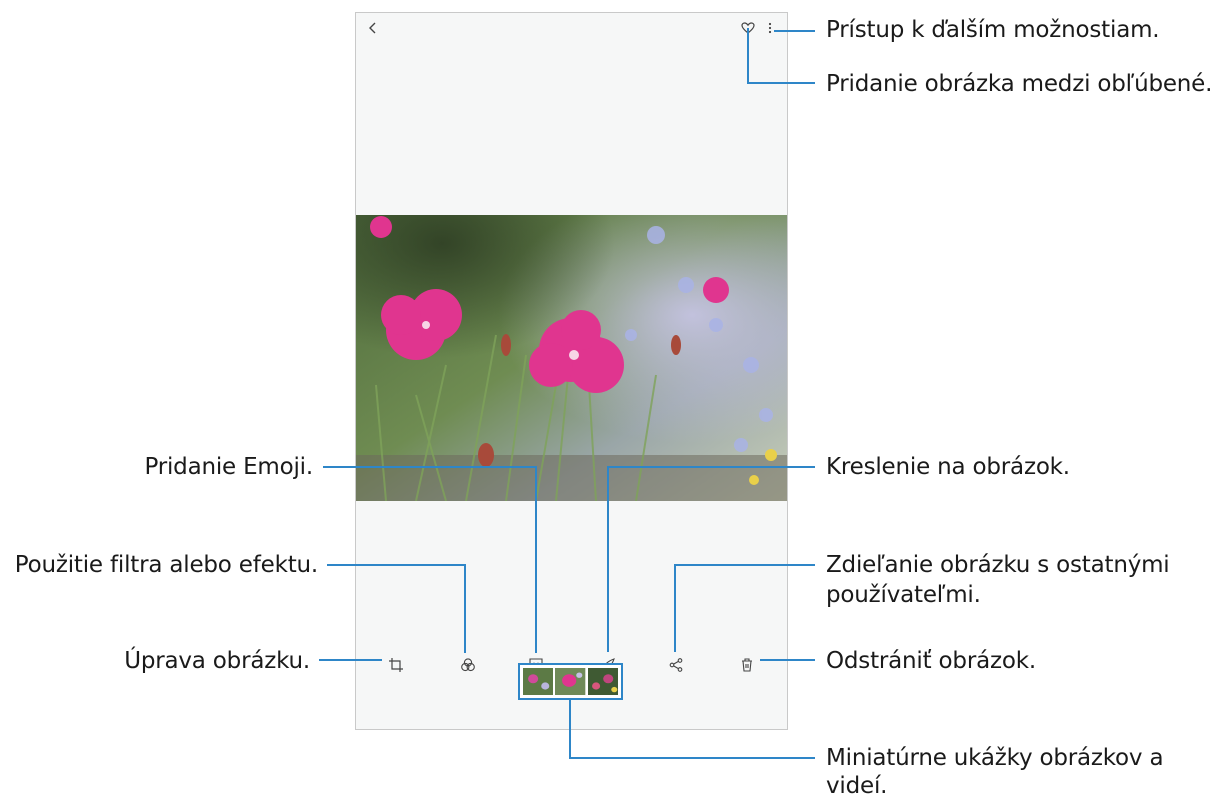 This screenshot has width=1217, height=800. What do you see at coordinates (857, 786) in the screenshot?
I see `callout-thumbnails-line2: videí.` at bounding box center [857, 786].